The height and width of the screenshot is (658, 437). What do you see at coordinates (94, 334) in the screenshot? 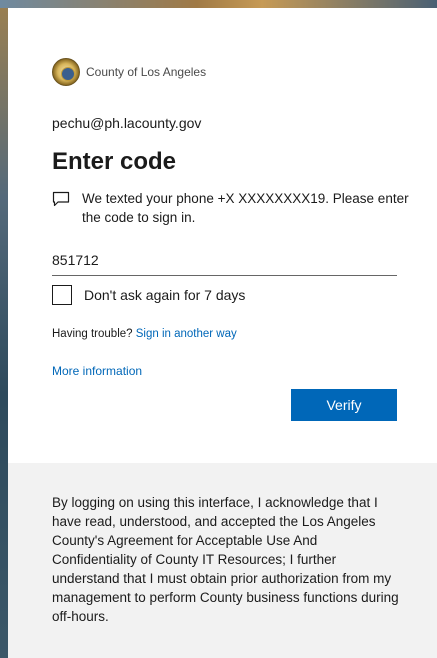
I see `trouble-prefix: Having trouble?` at bounding box center [94, 334].